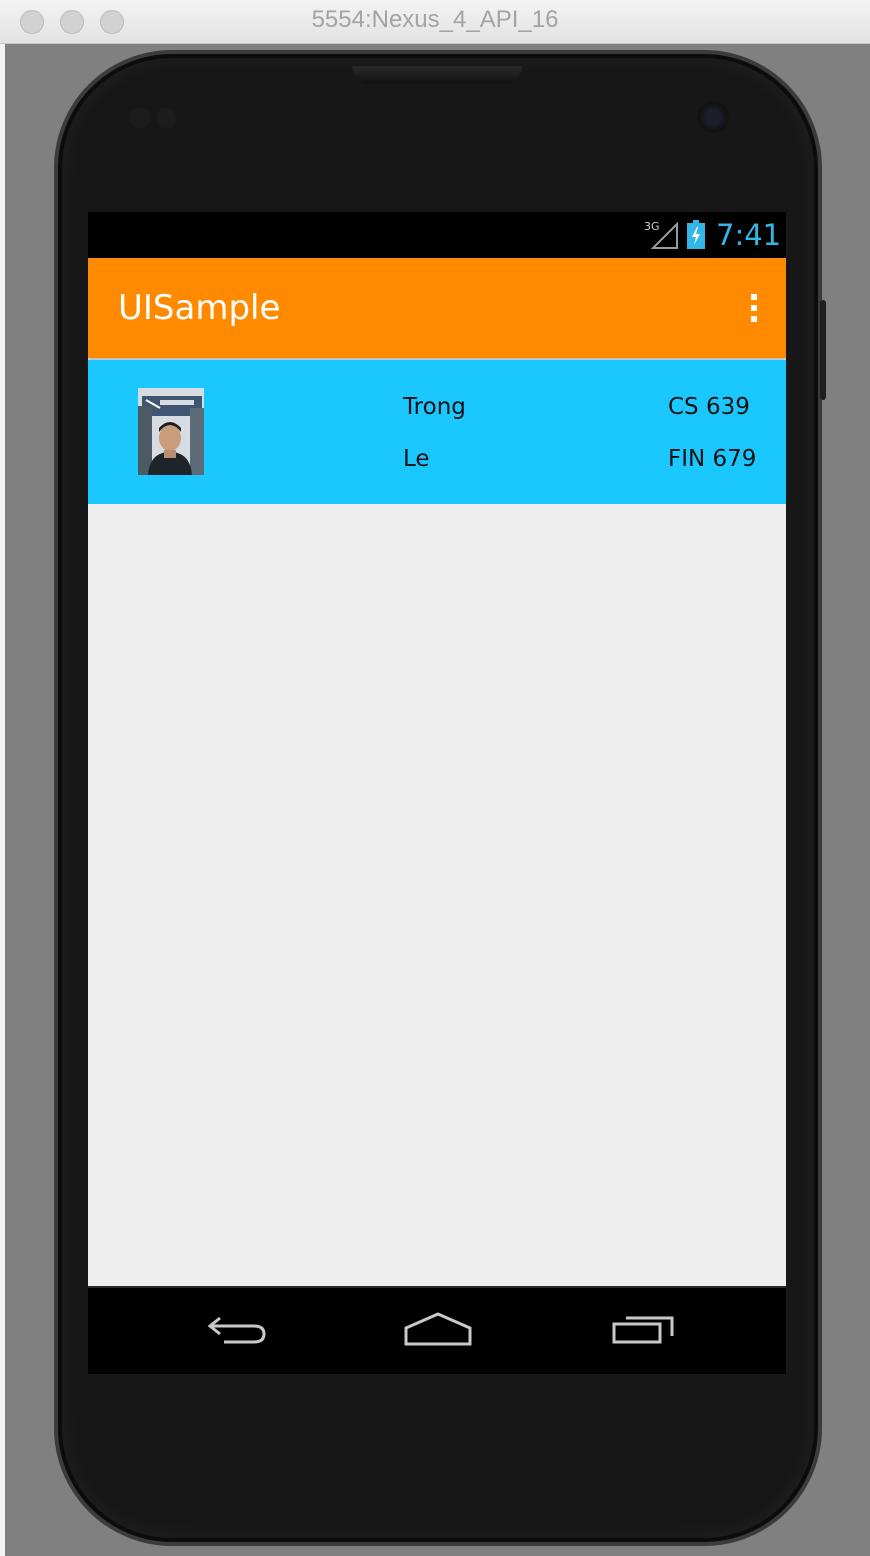  I want to click on app-title: UISample, so click(199, 308).